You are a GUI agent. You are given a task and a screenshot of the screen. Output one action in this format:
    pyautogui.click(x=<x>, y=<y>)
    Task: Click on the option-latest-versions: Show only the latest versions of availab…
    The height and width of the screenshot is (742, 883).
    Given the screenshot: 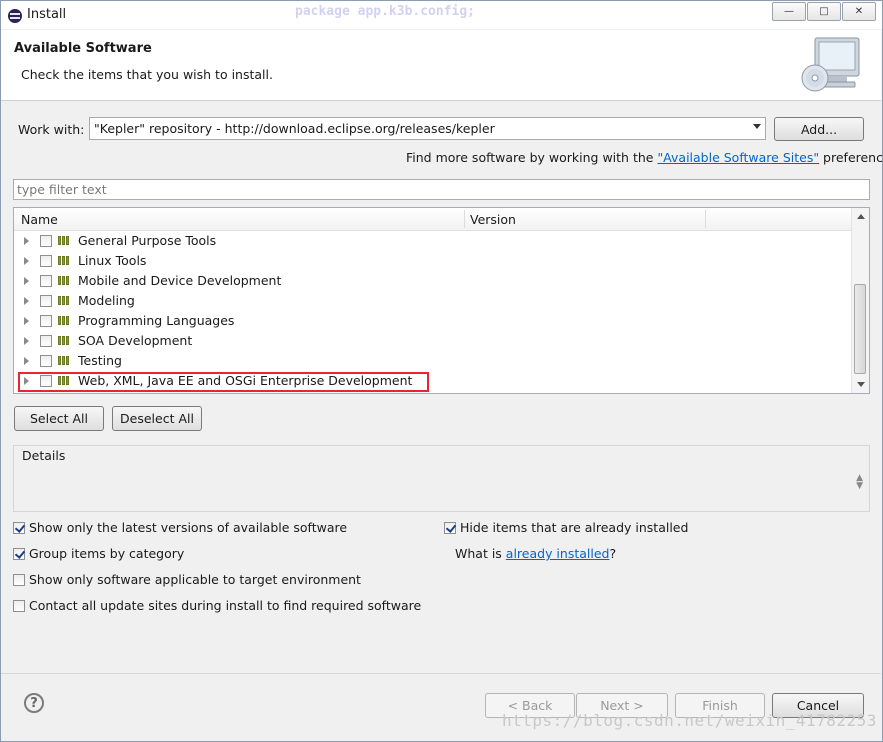 What is the action you would take?
    pyautogui.click(x=180, y=527)
    